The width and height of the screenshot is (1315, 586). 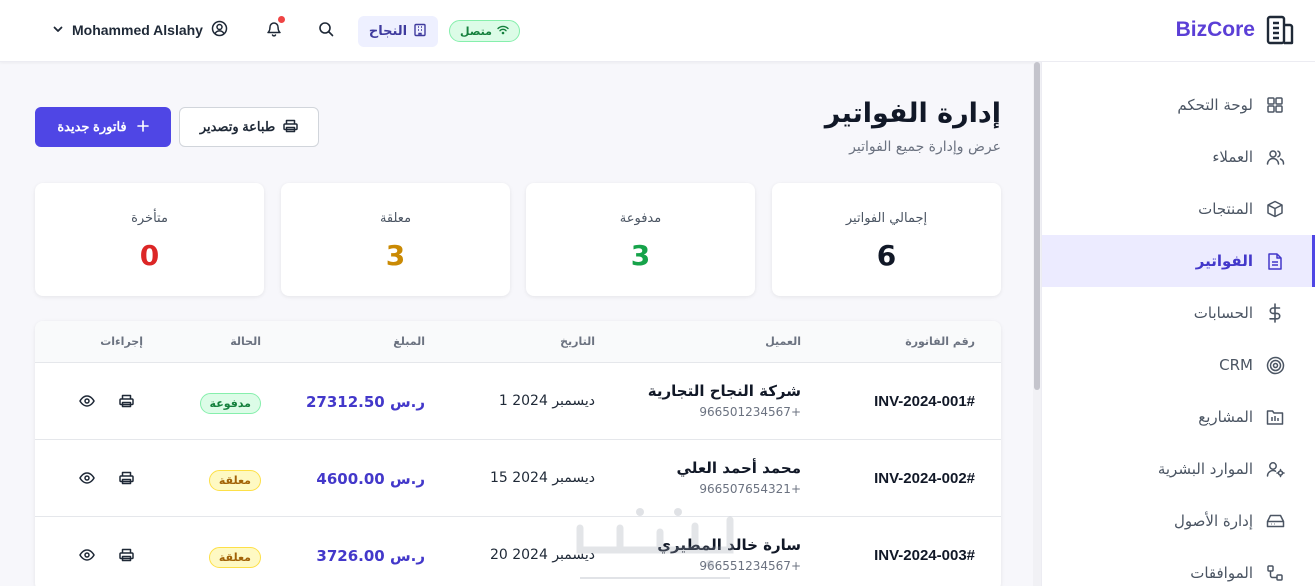 I want to click on dashboard-icon, so click(x=1275, y=105).